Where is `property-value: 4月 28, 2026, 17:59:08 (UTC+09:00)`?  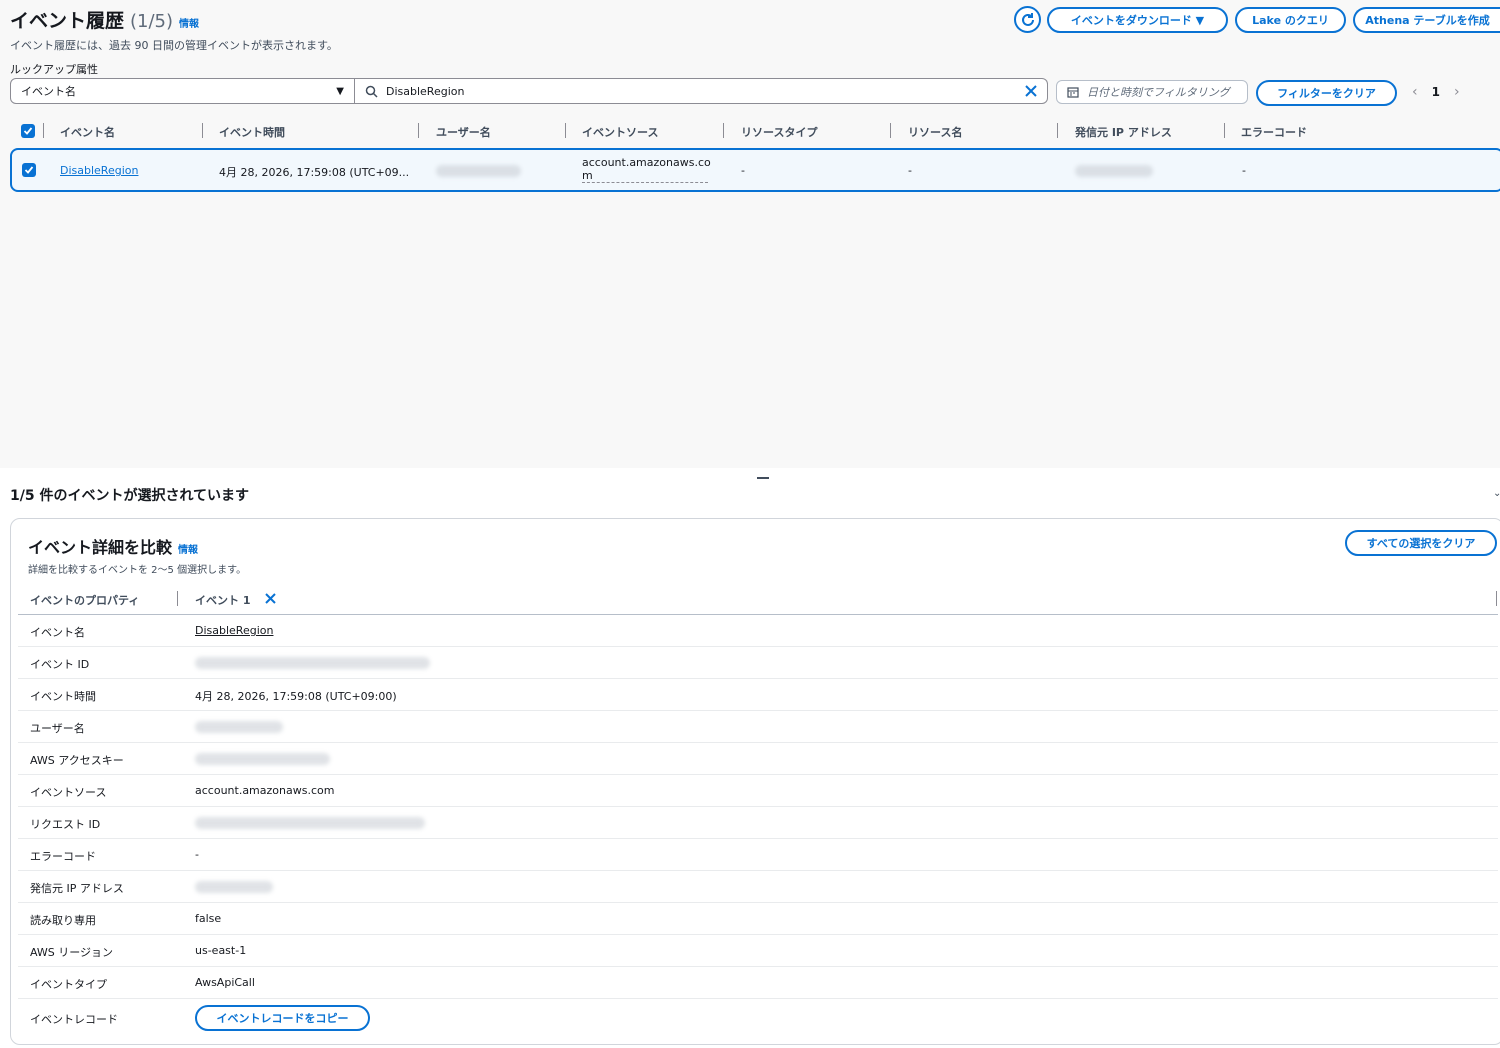
property-value: 4月 28, 2026, 17:59:08 (UTC+09:00) is located at coordinates (296, 696).